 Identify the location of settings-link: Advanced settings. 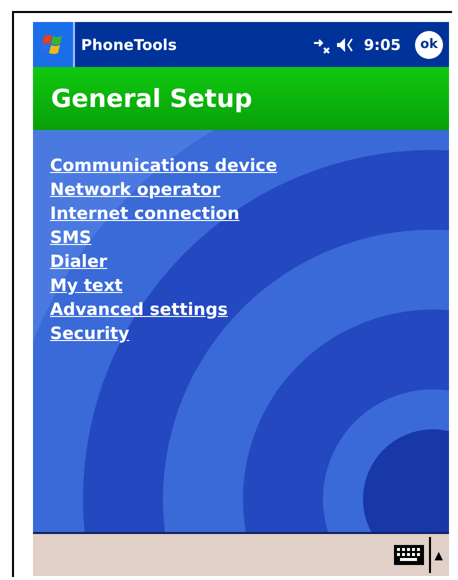
(139, 310).